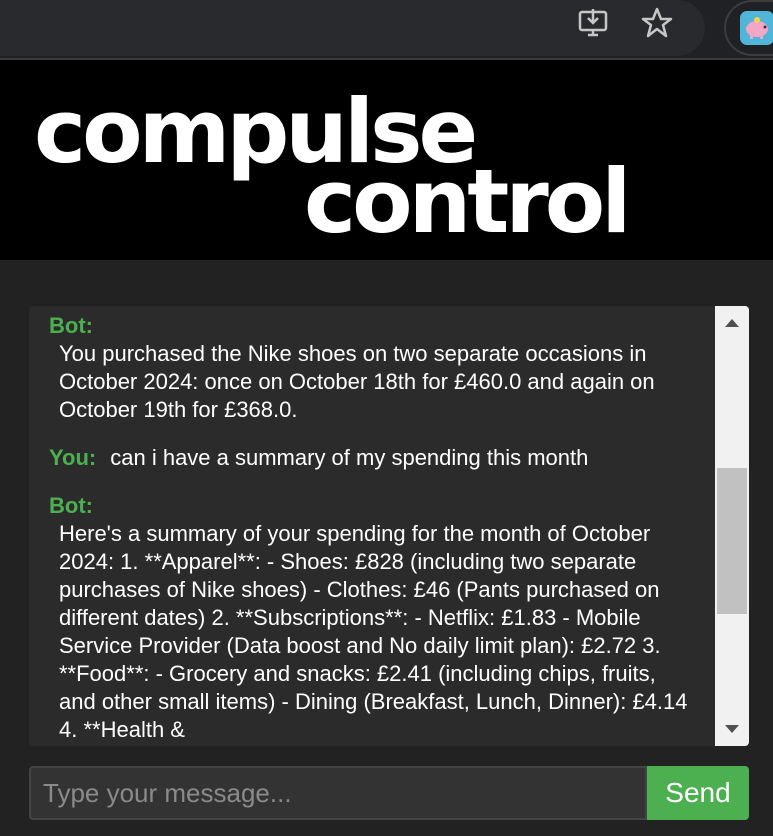  I want to click on send-button: Send, so click(698, 793).